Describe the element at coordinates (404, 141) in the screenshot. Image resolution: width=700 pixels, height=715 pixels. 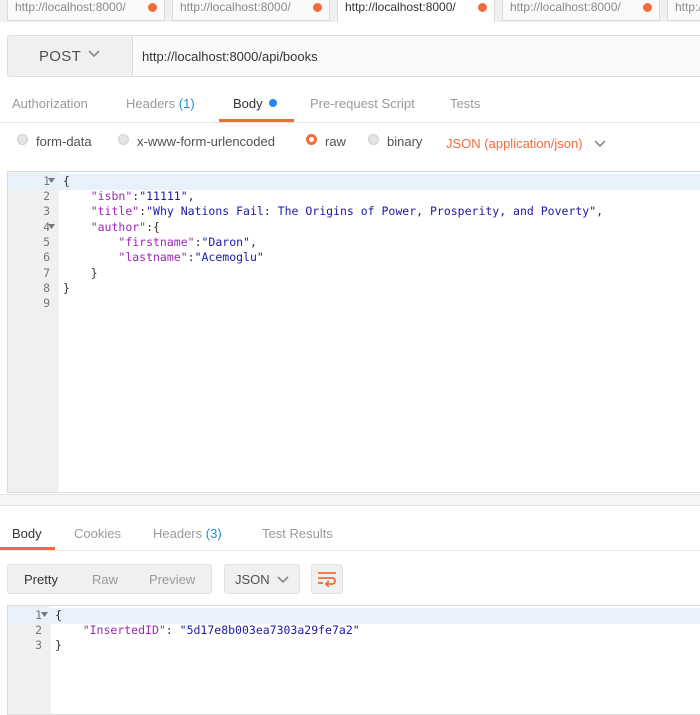
I see `option-binary: binary` at that location.